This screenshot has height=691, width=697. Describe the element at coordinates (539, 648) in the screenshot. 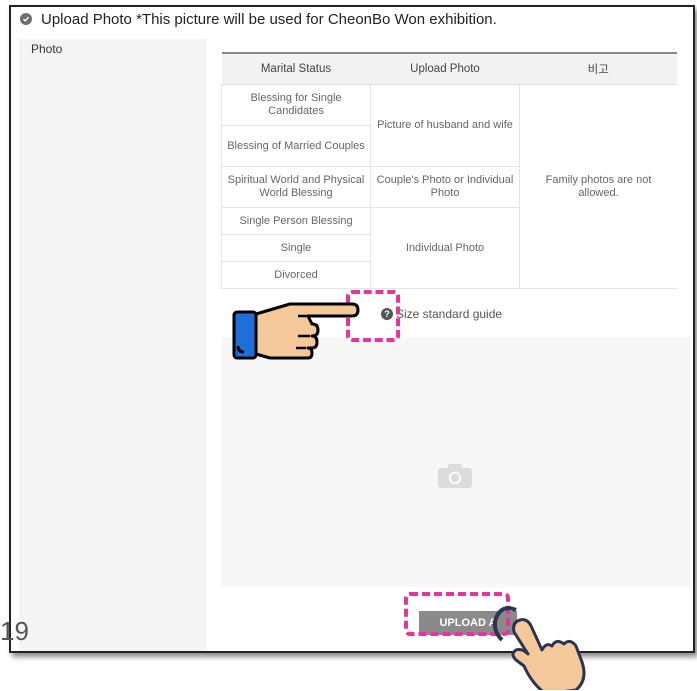

I see `tapping-hand-icon` at that location.